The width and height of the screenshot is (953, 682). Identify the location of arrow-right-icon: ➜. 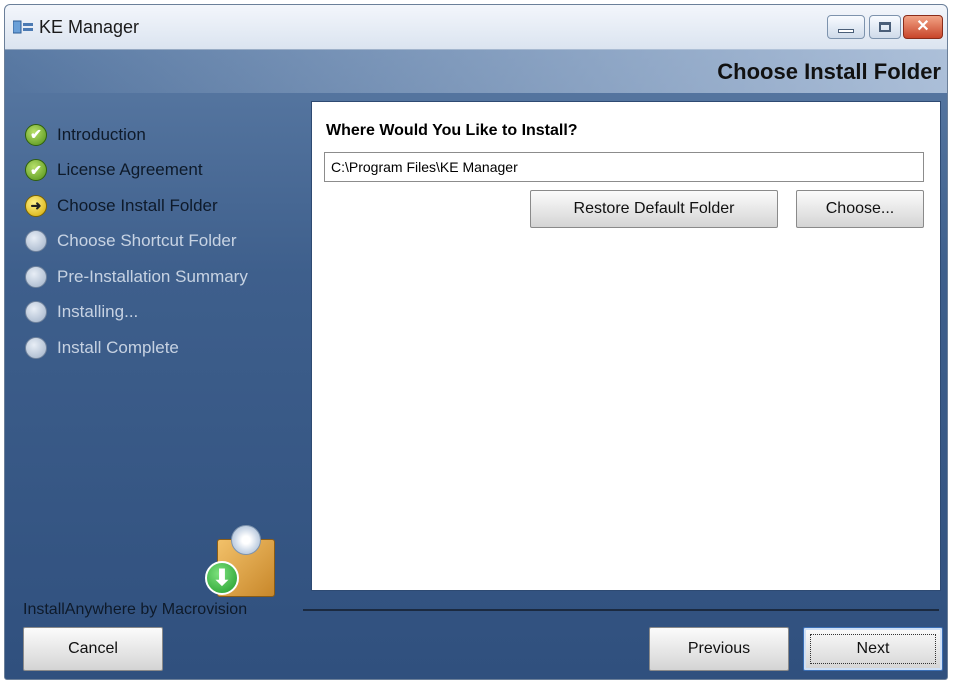
(36, 205).